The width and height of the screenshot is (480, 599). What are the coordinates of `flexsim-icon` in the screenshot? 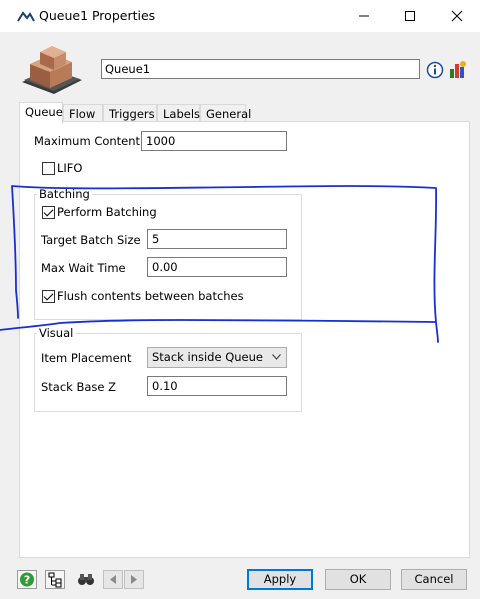 It's located at (26, 16).